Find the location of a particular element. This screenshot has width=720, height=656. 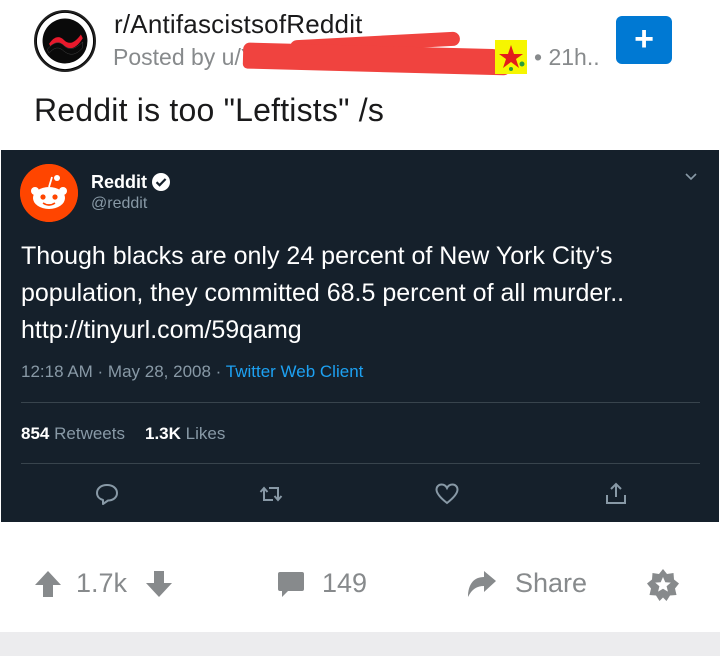

comments-button: 149 is located at coordinates (321, 583).